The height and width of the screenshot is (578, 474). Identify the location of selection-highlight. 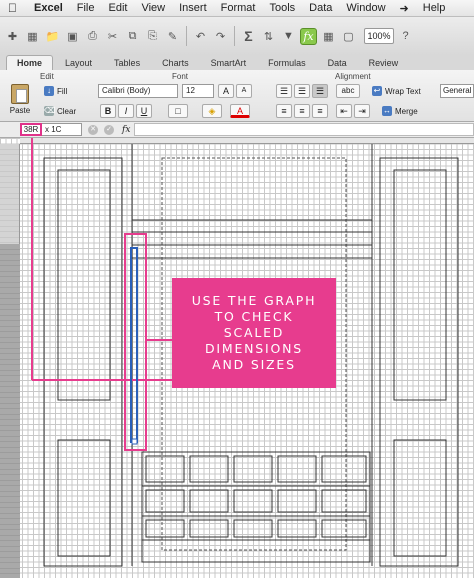
(135, 342).